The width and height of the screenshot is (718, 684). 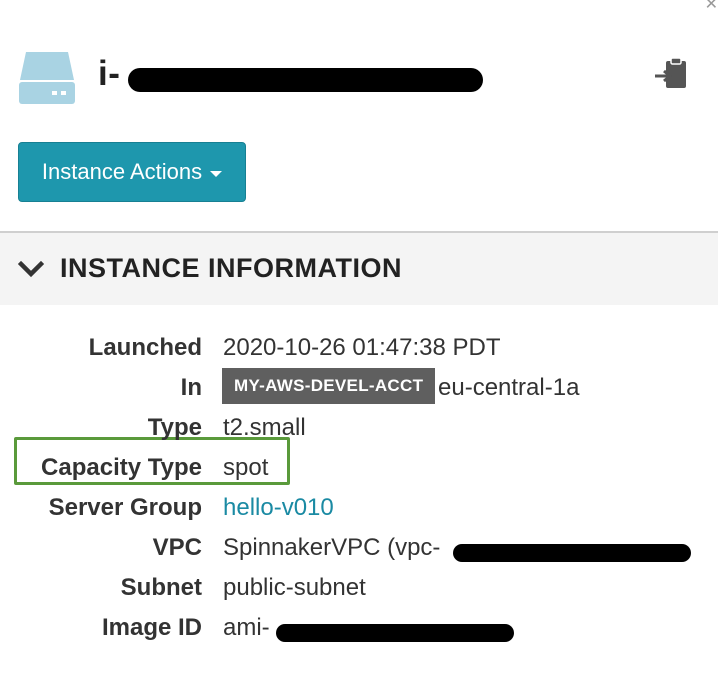 I want to click on instance-id: i-, so click(x=109, y=73).